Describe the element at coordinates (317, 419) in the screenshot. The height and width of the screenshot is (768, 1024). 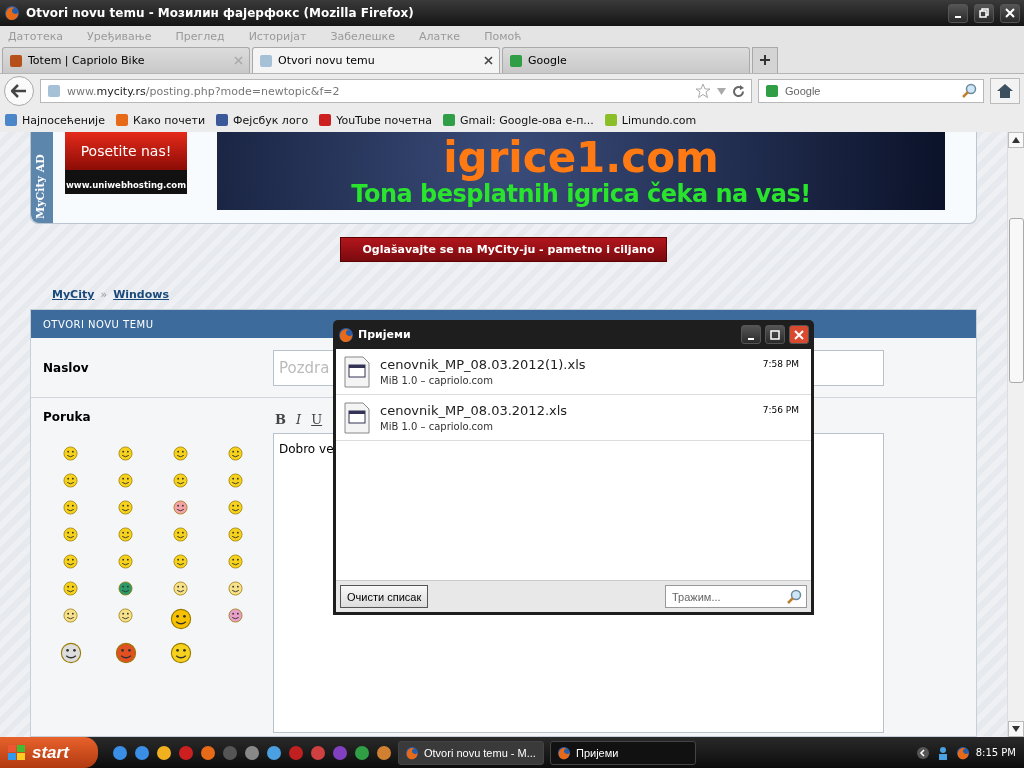
I see `format-button: U` at that location.